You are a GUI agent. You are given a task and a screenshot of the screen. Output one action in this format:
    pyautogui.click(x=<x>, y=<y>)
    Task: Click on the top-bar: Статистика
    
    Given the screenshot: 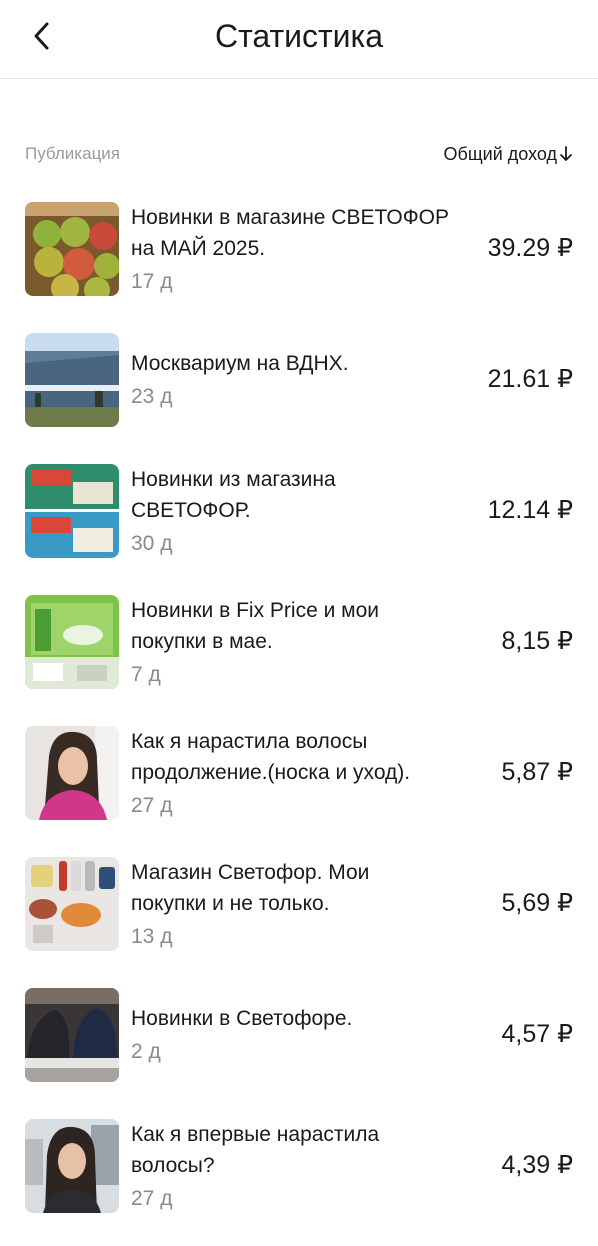 What is the action you would take?
    pyautogui.click(x=299, y=39)
    